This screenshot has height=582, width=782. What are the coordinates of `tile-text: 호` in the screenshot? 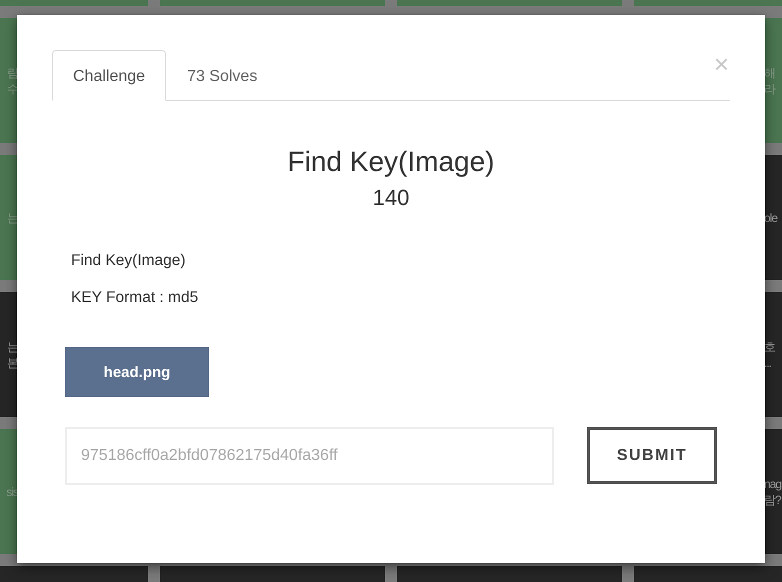 It's located at (769, 346).